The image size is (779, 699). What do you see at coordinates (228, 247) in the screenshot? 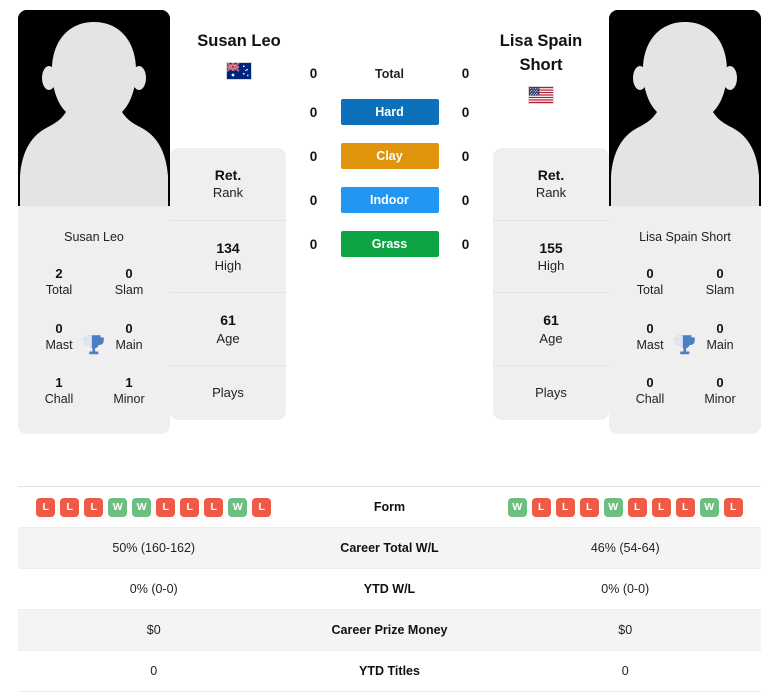
I see `left-high-value: 134` at bounding box center [228, 247].